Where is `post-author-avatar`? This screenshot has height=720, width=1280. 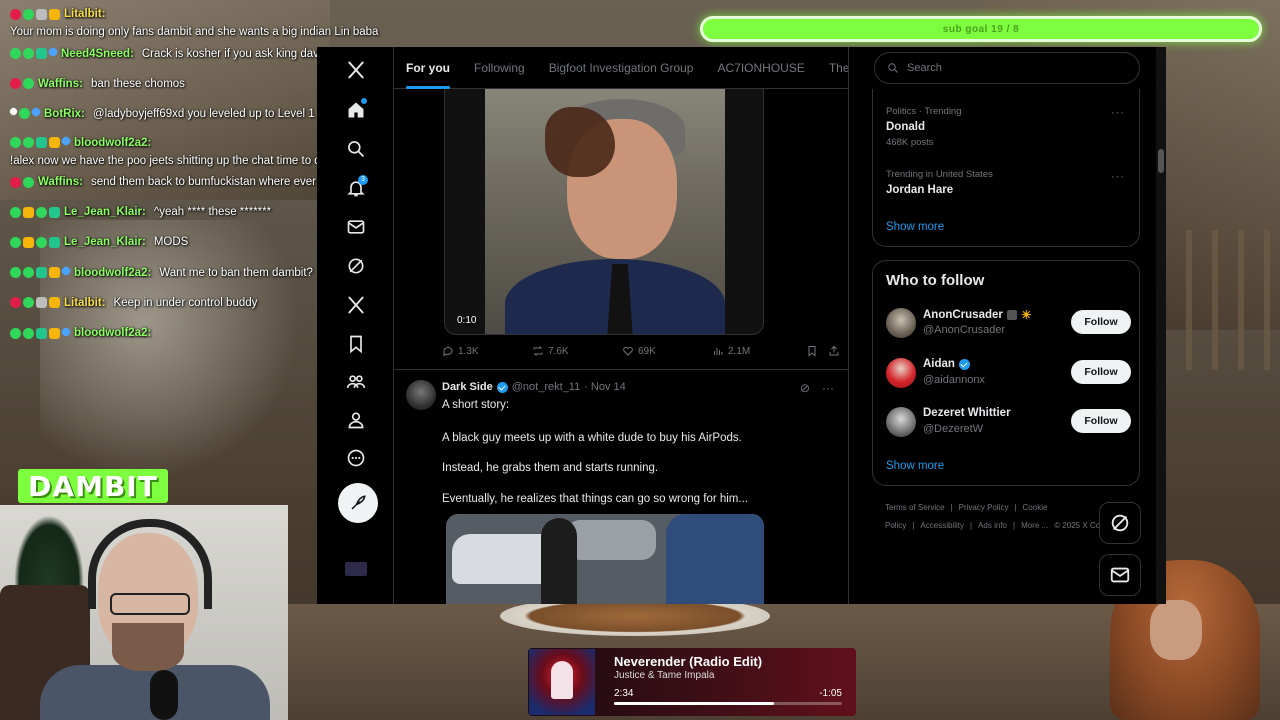
post-author-avatar is located at coordinates (421, 395).